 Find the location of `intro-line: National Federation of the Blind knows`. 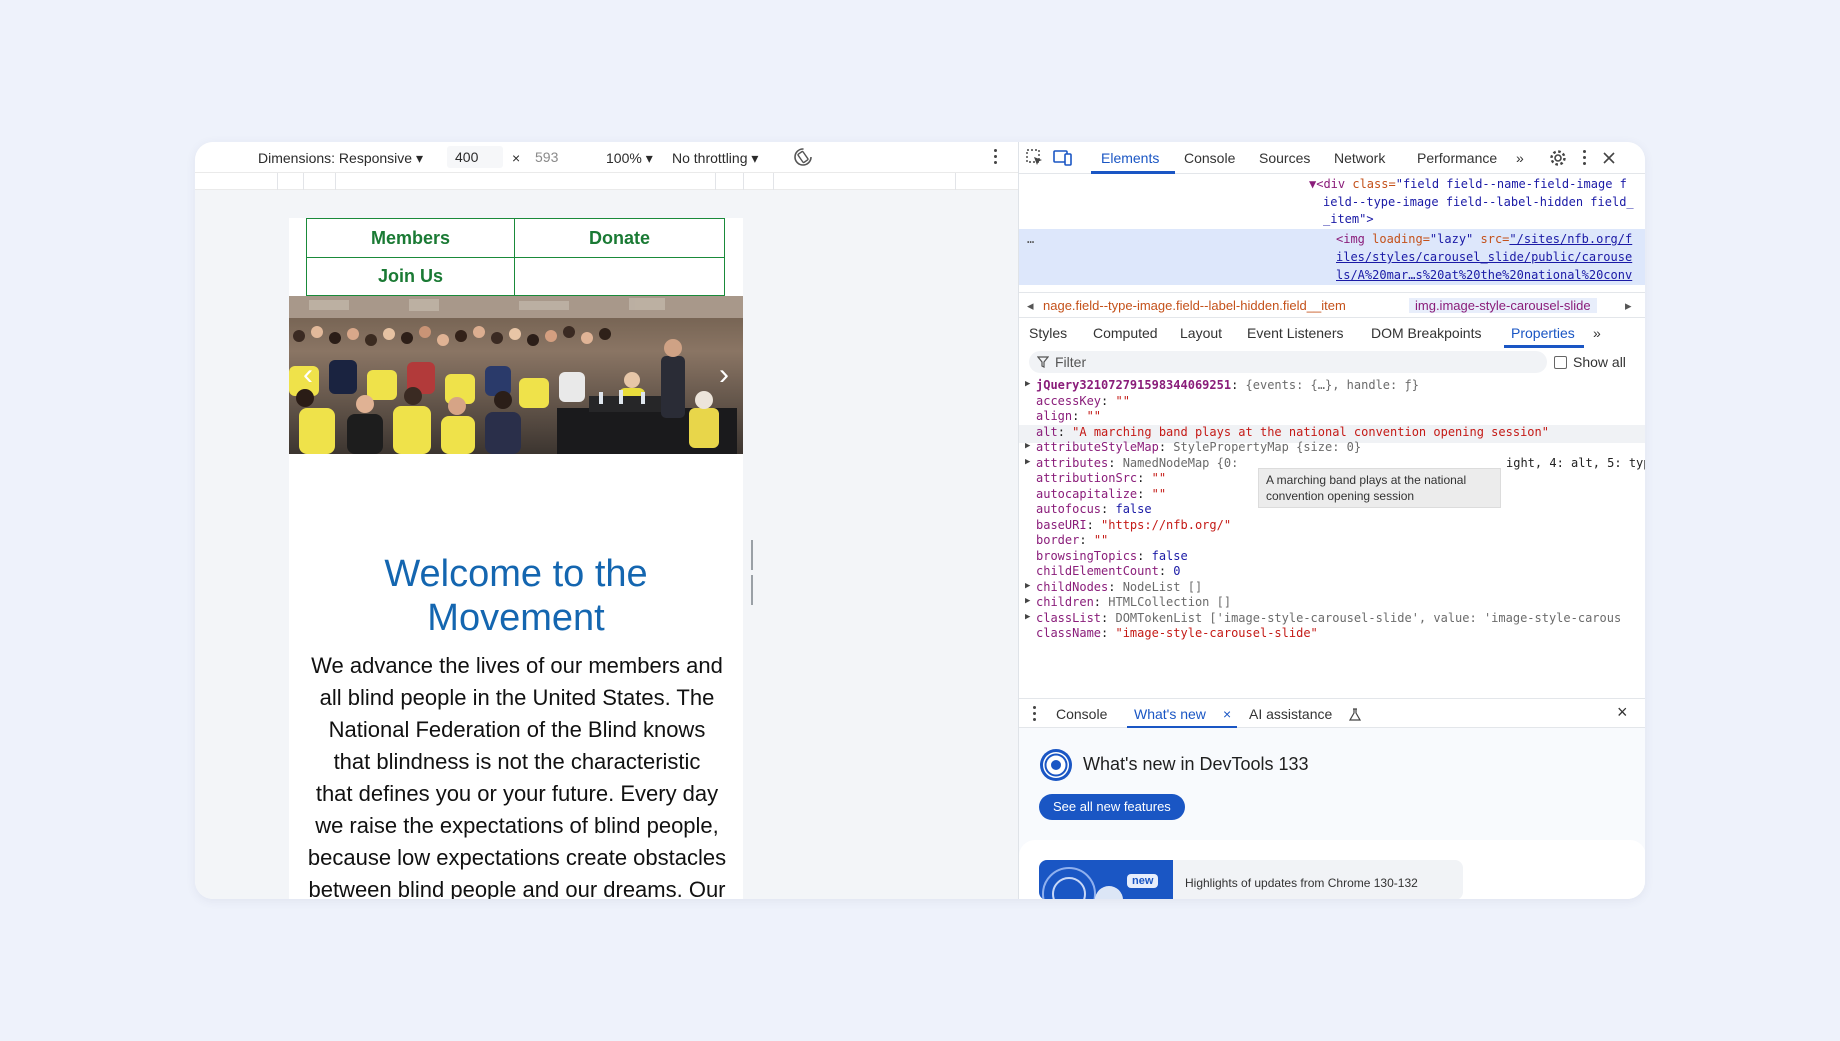

intro-line: National Federation of the Blind knows is located at coordinates (517, 729).